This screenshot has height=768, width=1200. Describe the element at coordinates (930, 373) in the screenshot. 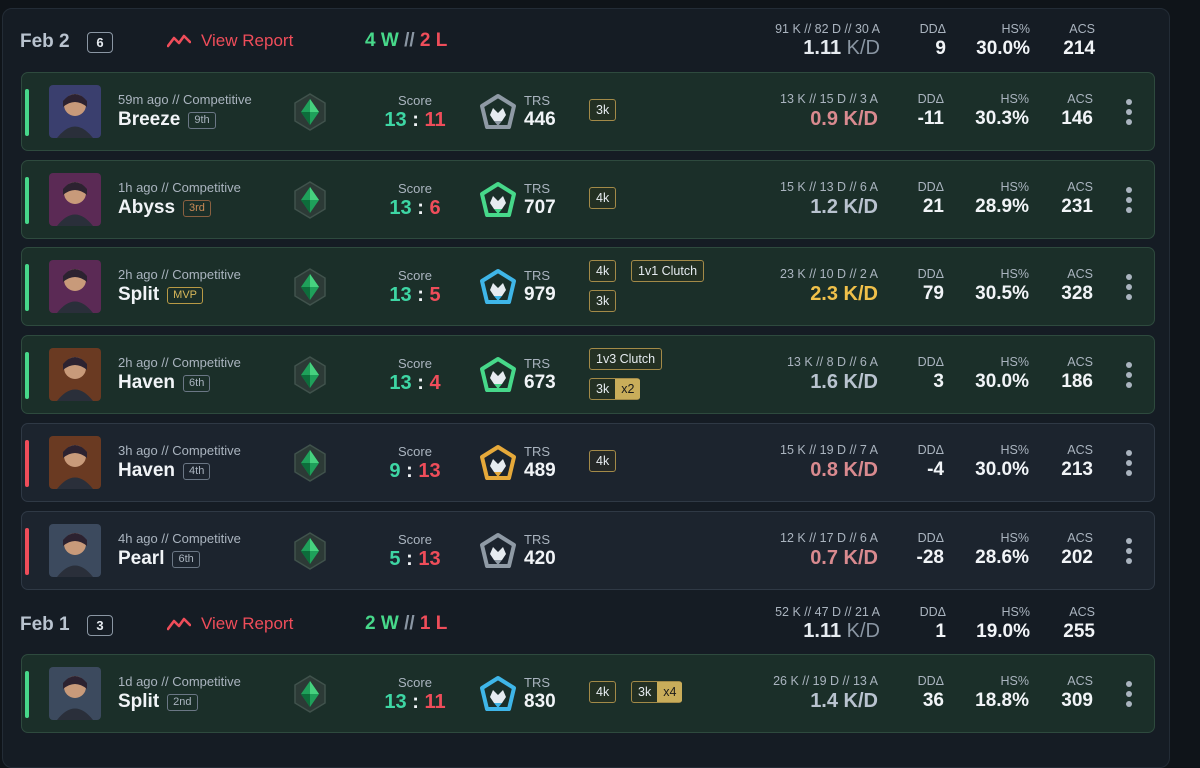

I see `match-dd-stat: DDΔ 3` at that location.